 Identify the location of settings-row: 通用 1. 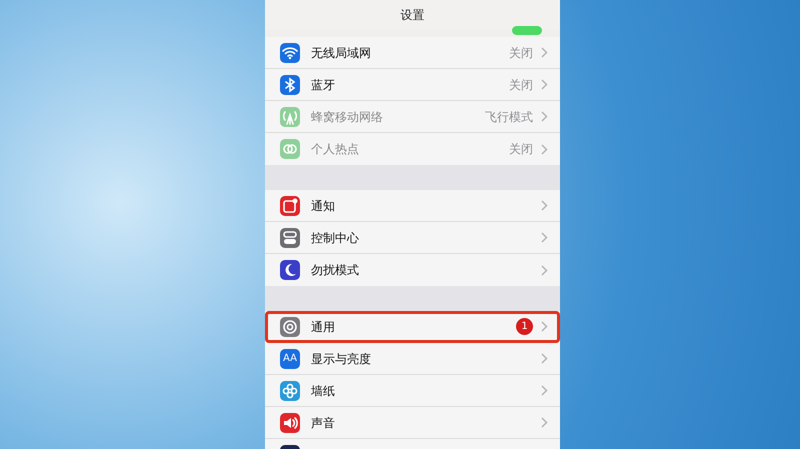
(412, 327).